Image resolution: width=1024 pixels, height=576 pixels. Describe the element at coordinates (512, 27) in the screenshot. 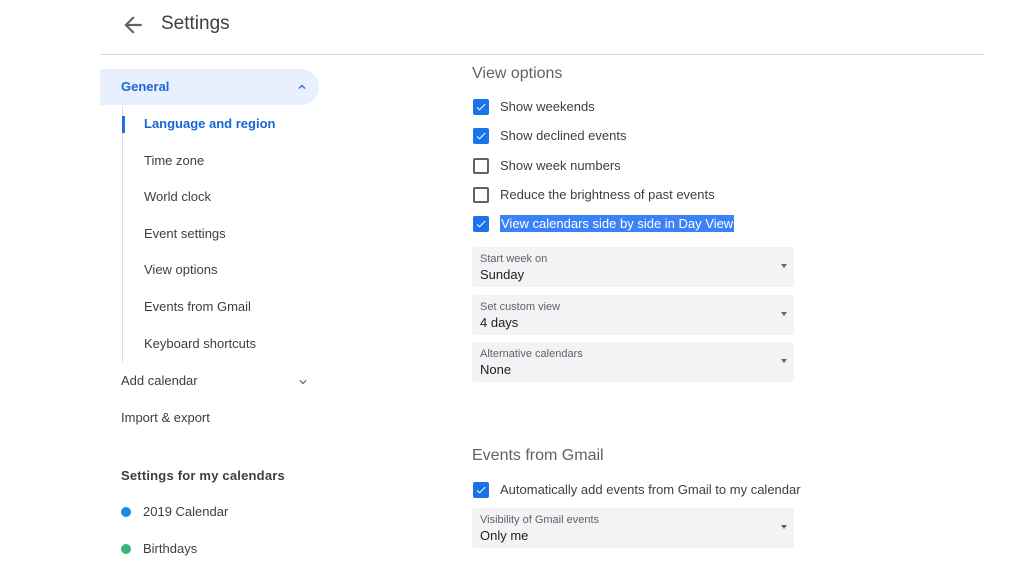

I see `header: Settings` at that location.